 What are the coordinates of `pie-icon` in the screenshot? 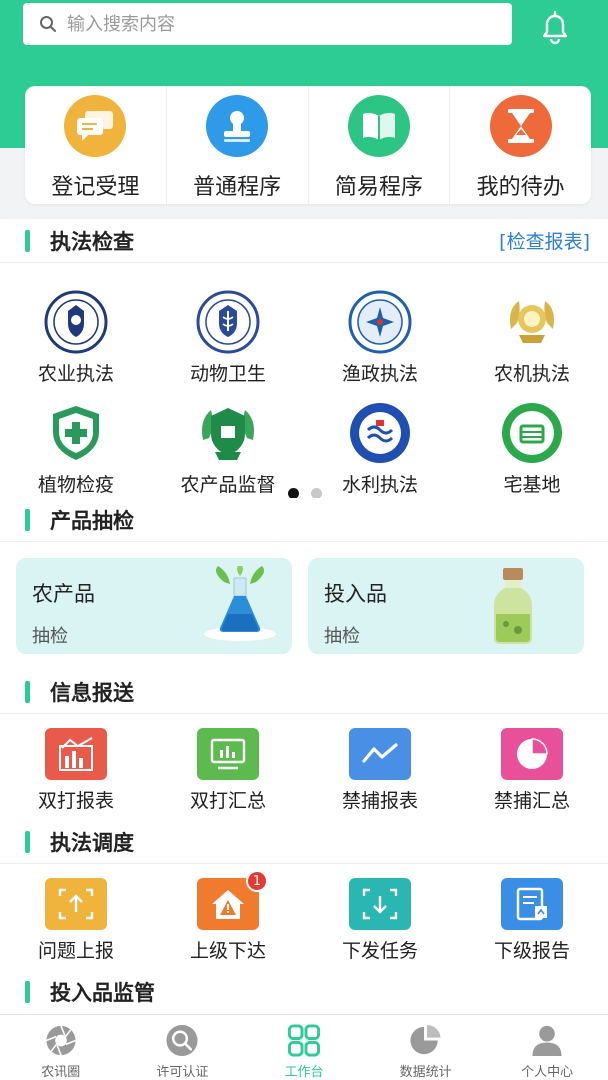 It's located at (425, 1039).